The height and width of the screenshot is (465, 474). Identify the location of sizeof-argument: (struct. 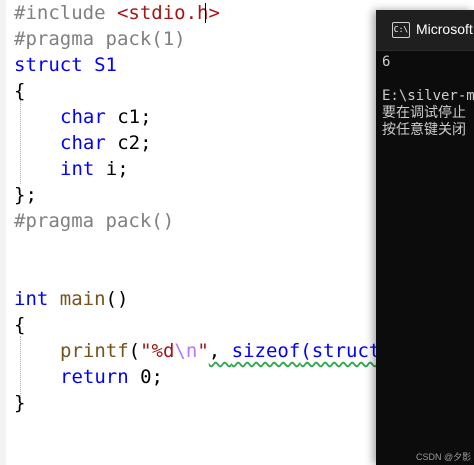
(340, 351).